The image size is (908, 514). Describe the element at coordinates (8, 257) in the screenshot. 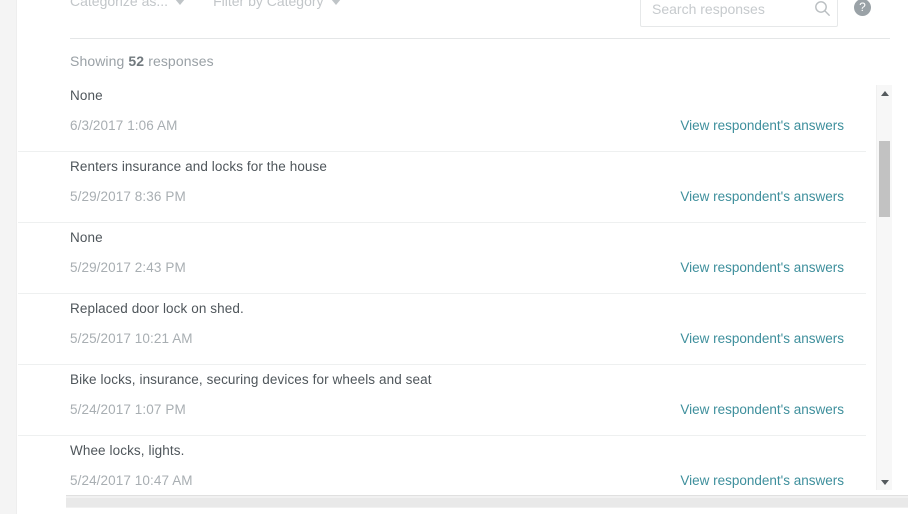

I see `left-gutter` at that location.